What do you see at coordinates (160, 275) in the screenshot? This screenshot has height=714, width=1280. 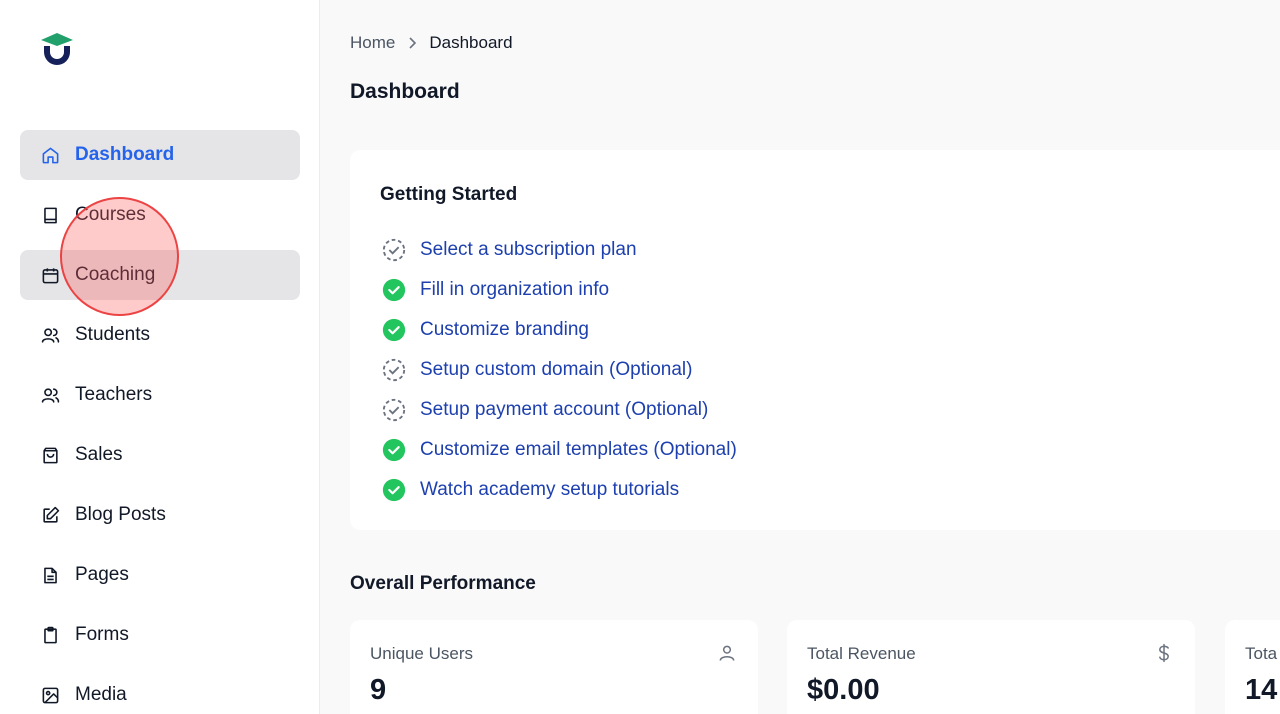 I see `sidebar-item-coaching: Coaching` at bounding box center [160, 275].